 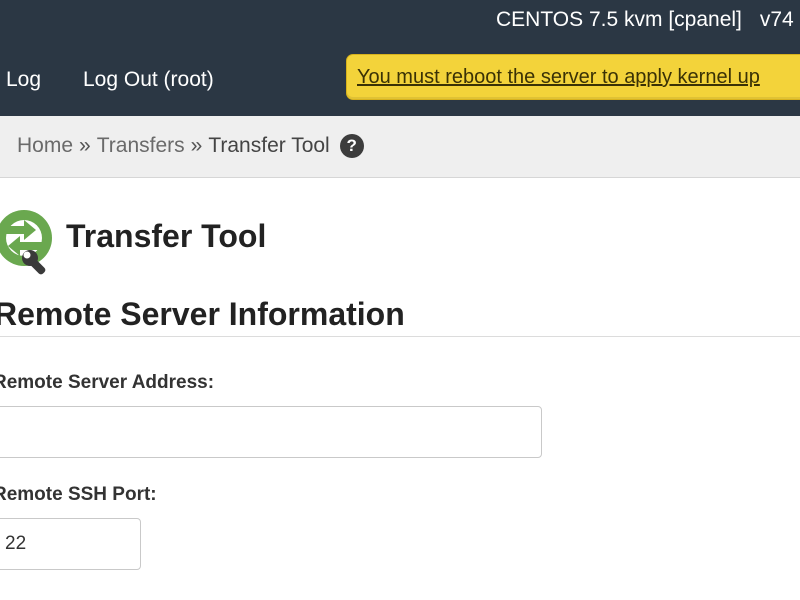 What do you see at coordinates (26, 242) in the screenshot?
I see `transfer-tool-icon` at bounding box center [26, 242].